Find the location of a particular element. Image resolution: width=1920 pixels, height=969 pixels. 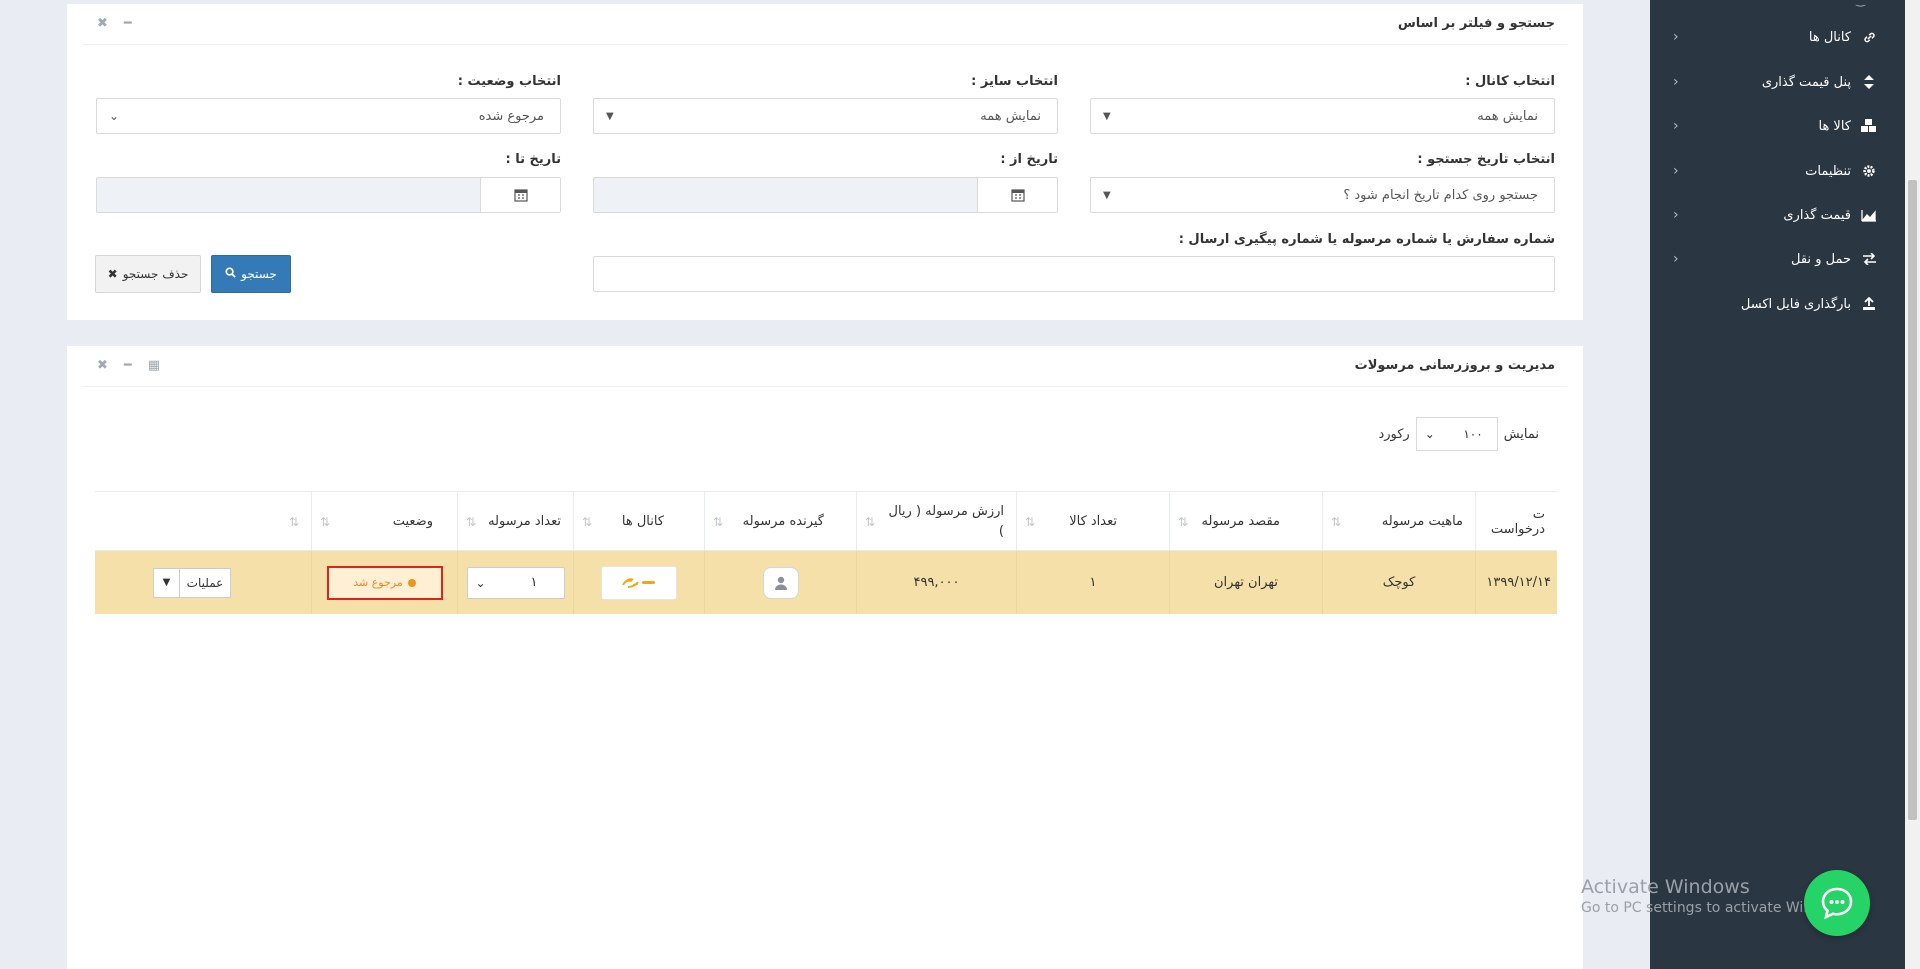

panel-tools: ✖ ━ ▦ is located at coordinates (128, 365).